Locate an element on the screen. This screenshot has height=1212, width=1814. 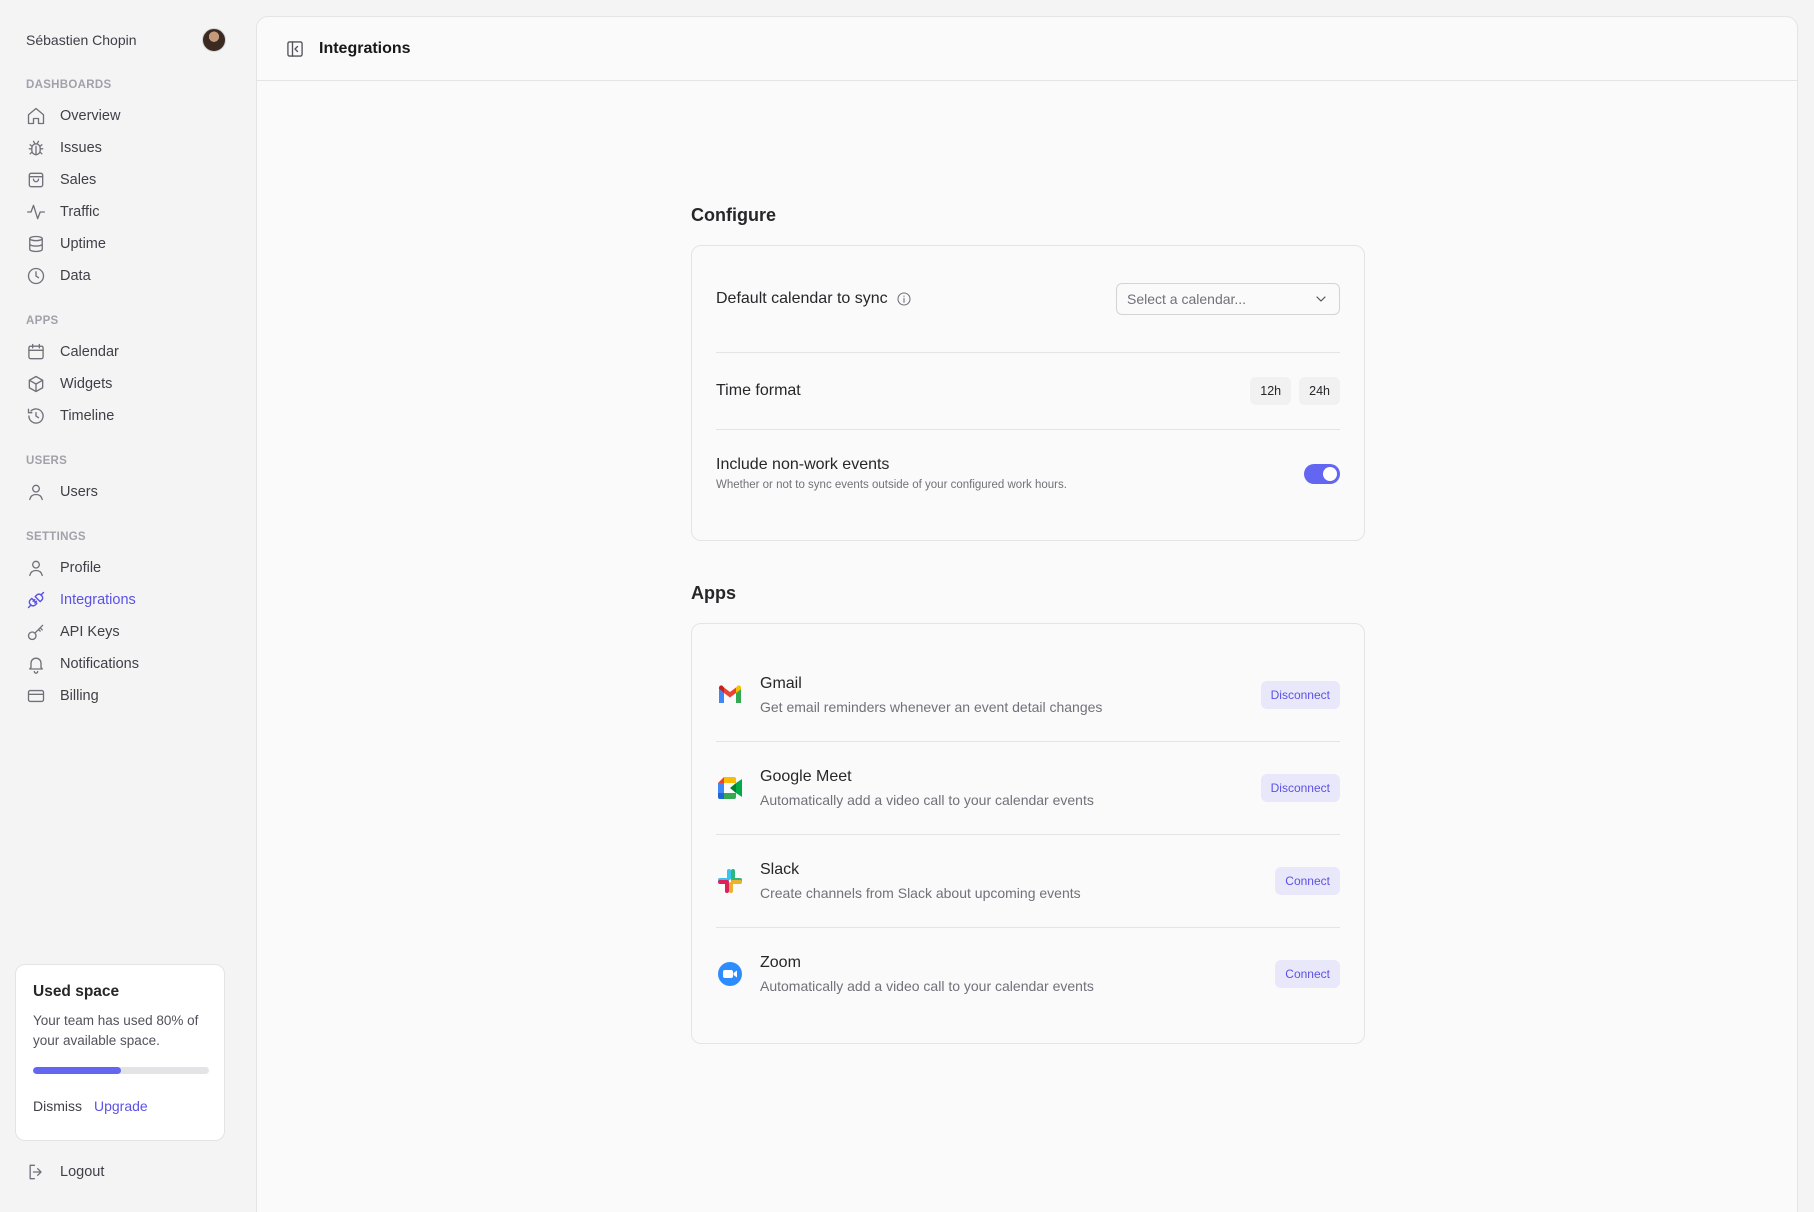
chevron-down-icon is located at coordinates (1321, 299).